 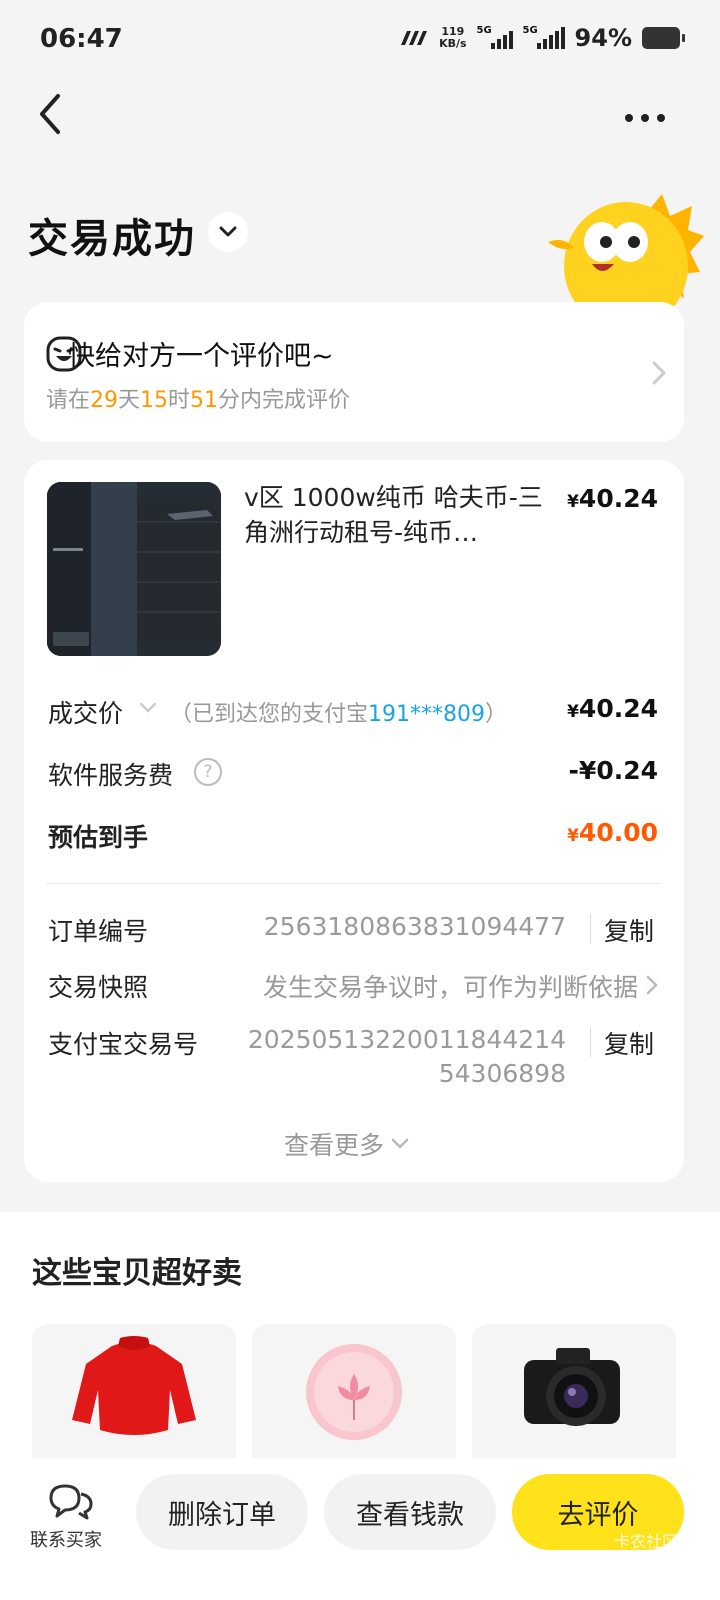 What do you see at coordinates (484, 30) in the screenshot?
I see `signal-1-tag: 5G` at bounding box center [484, 30].